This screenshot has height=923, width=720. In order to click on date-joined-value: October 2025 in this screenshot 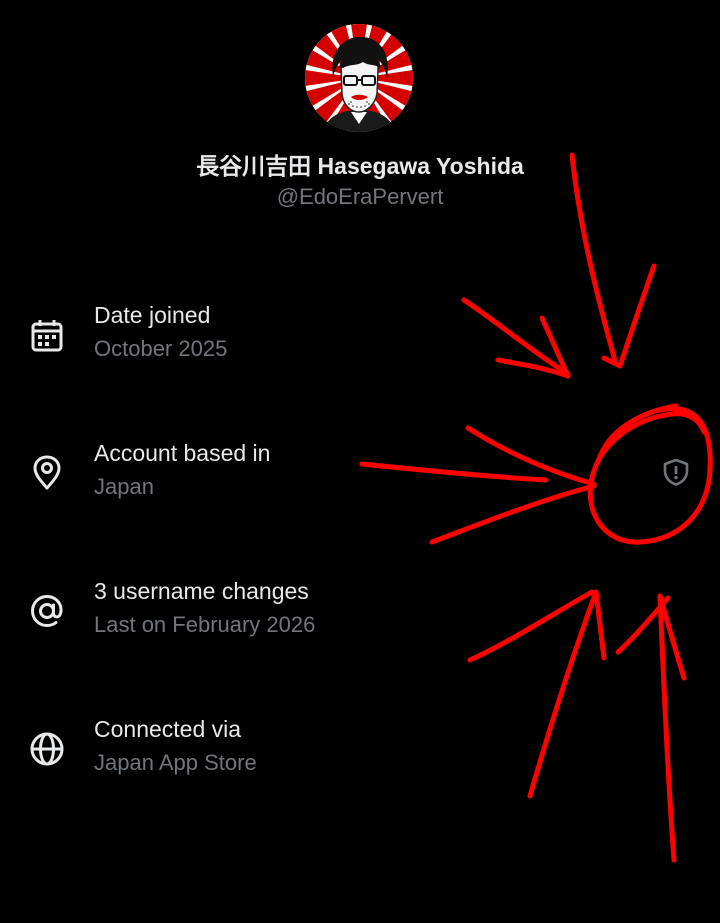, I will do `click(161, 348)`.